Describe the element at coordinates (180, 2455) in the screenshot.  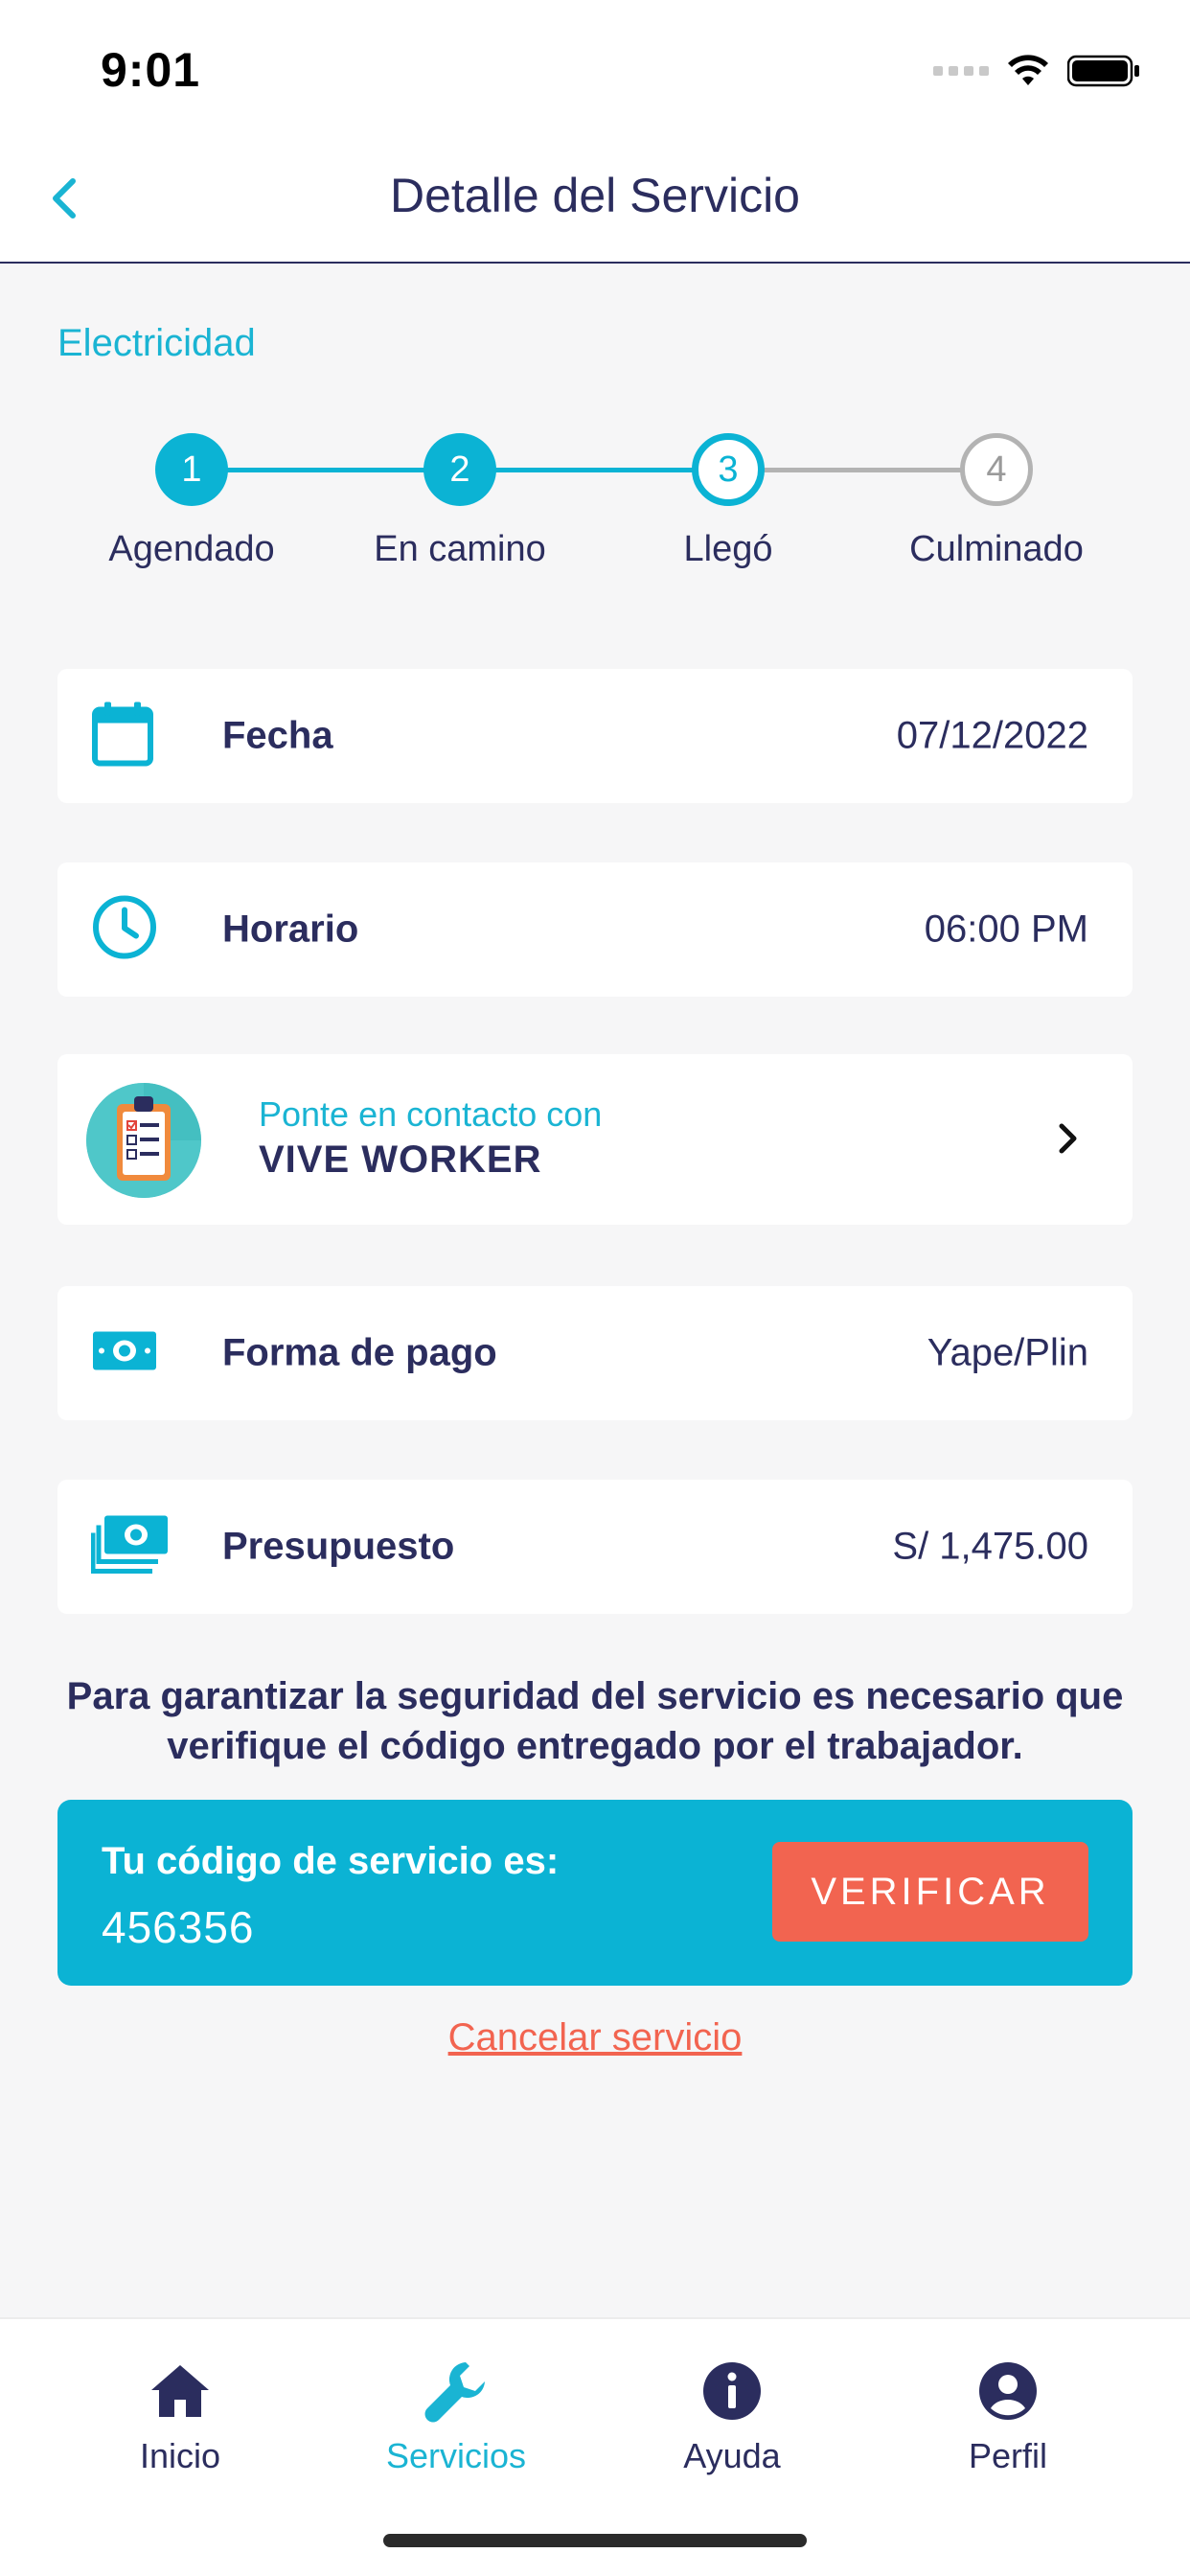
I see `tab-inicio-label: Inicio` at that location.